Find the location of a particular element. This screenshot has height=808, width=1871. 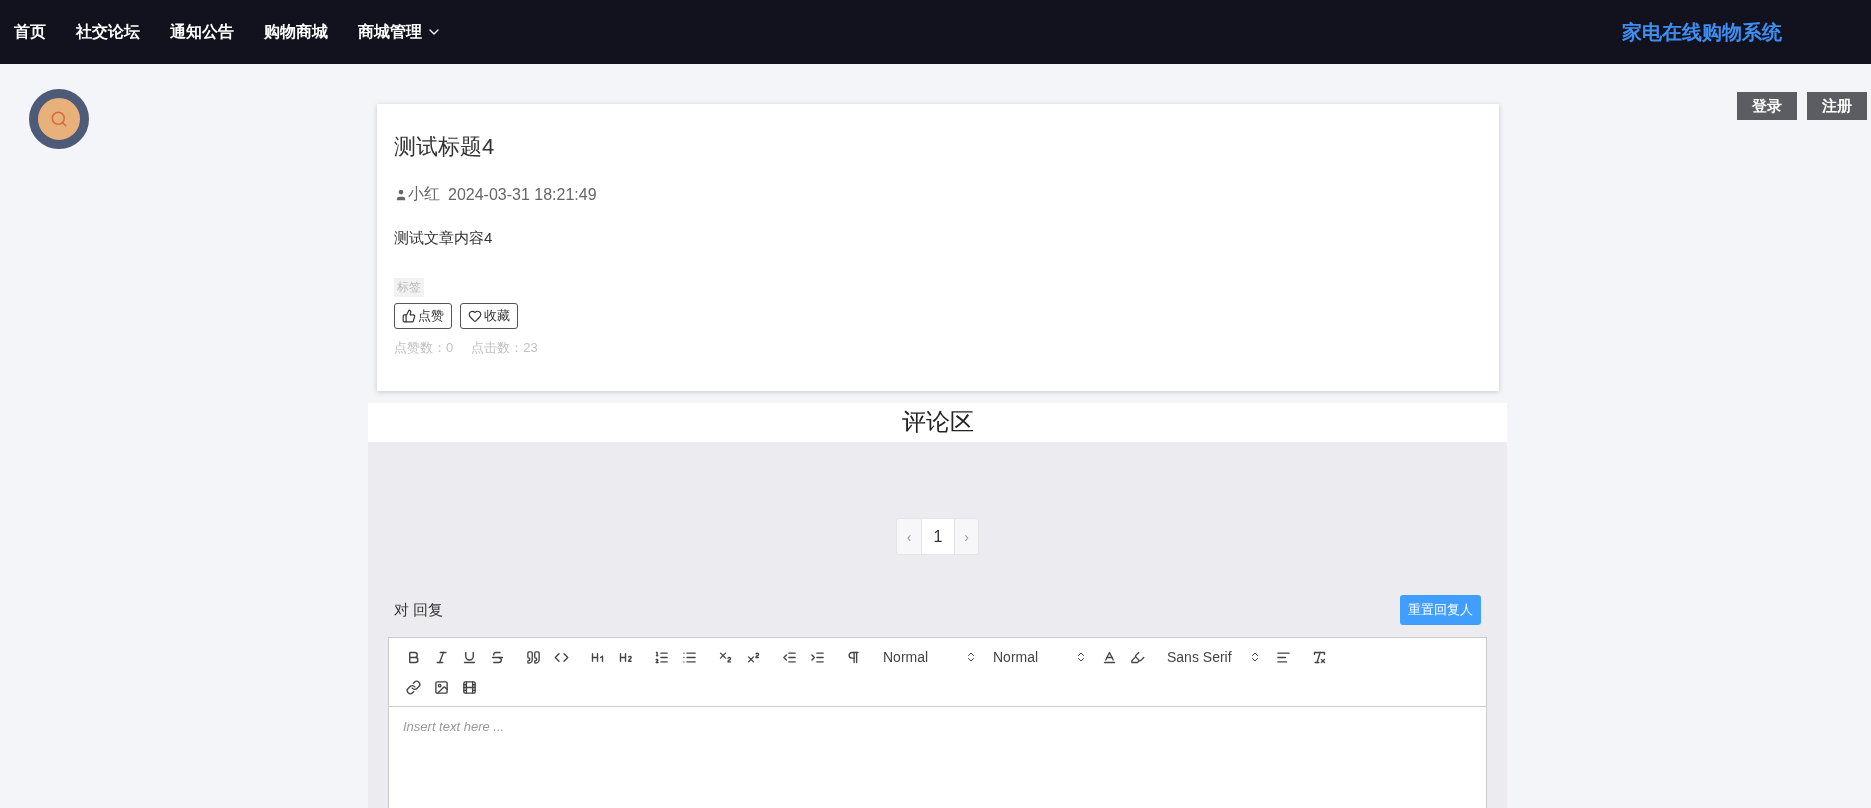

italic-icon is located at coordinates (441, 657).